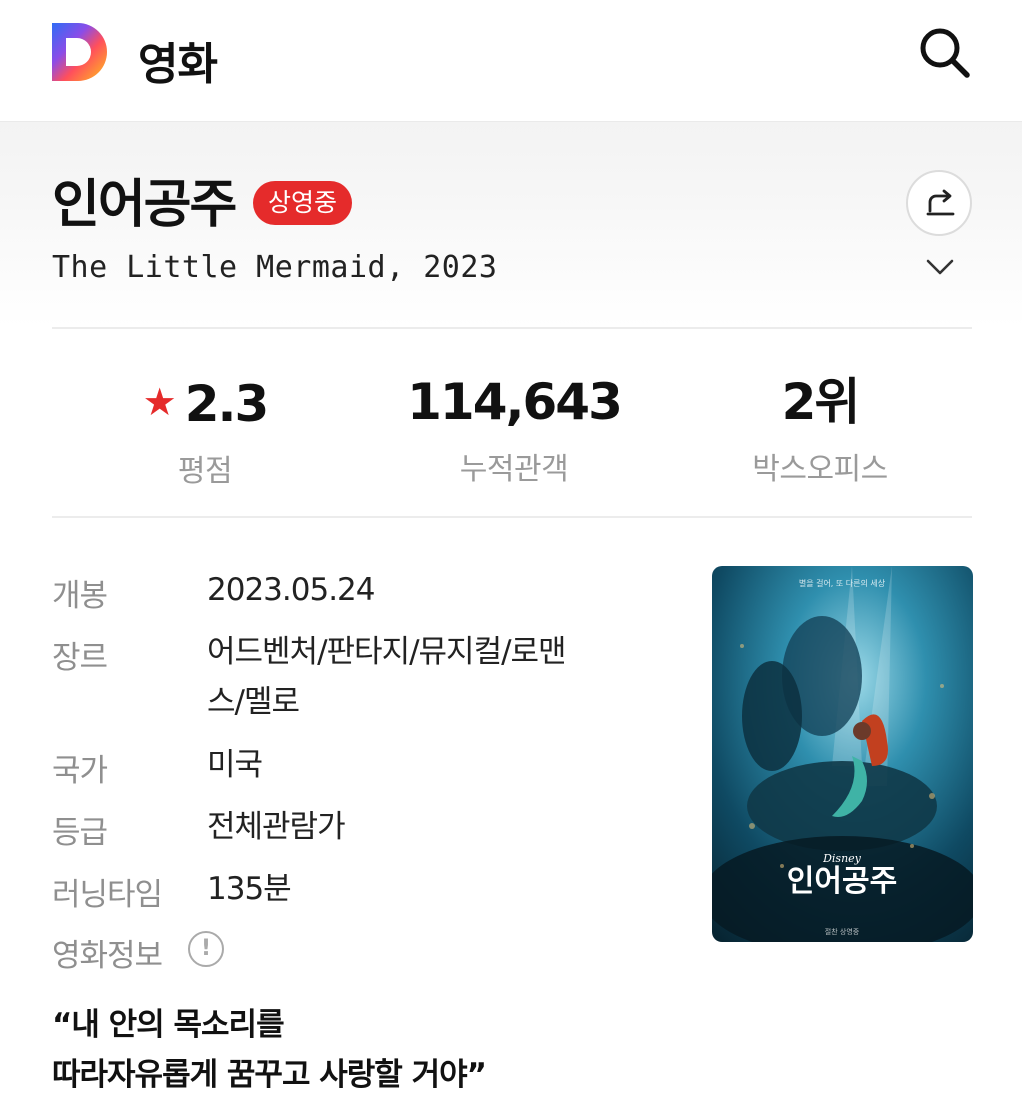 Image resolution: width=1022 pixels, height=1093 pixels. I want to click on movie-poster: 별을 걸어, 또 다른의 세상 Disney 인어공주 절찬 상영중, so click(842, 754).